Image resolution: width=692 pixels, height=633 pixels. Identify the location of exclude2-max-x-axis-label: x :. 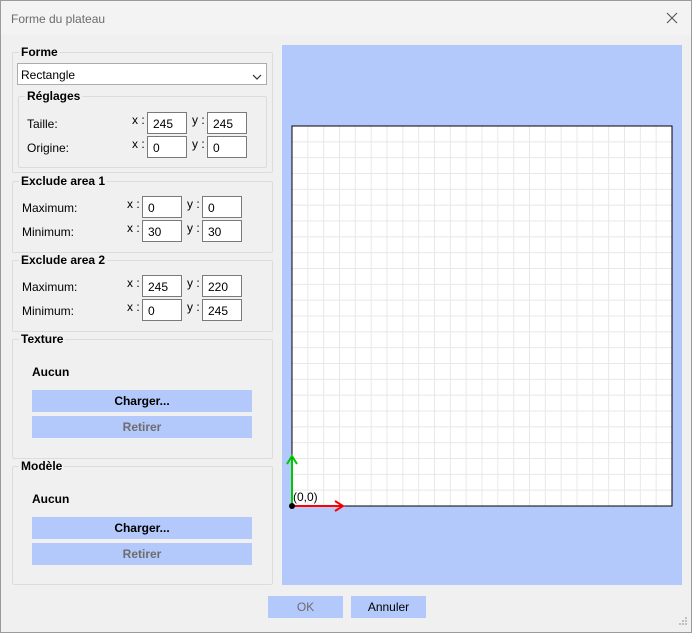
(133, 283).